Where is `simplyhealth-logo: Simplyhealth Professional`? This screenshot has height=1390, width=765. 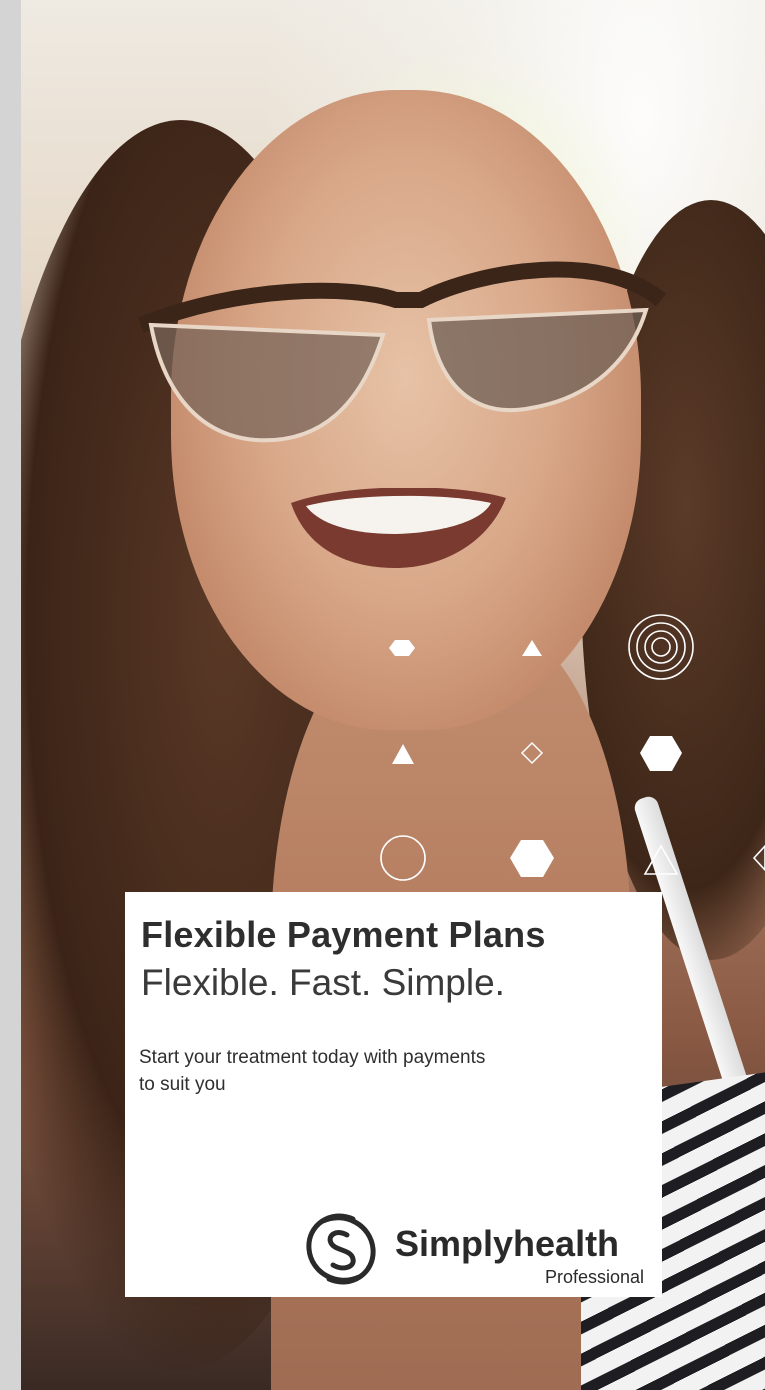
simplyhealth-logo: Simplyhealth Professional is located at coordinates (475, 1249).